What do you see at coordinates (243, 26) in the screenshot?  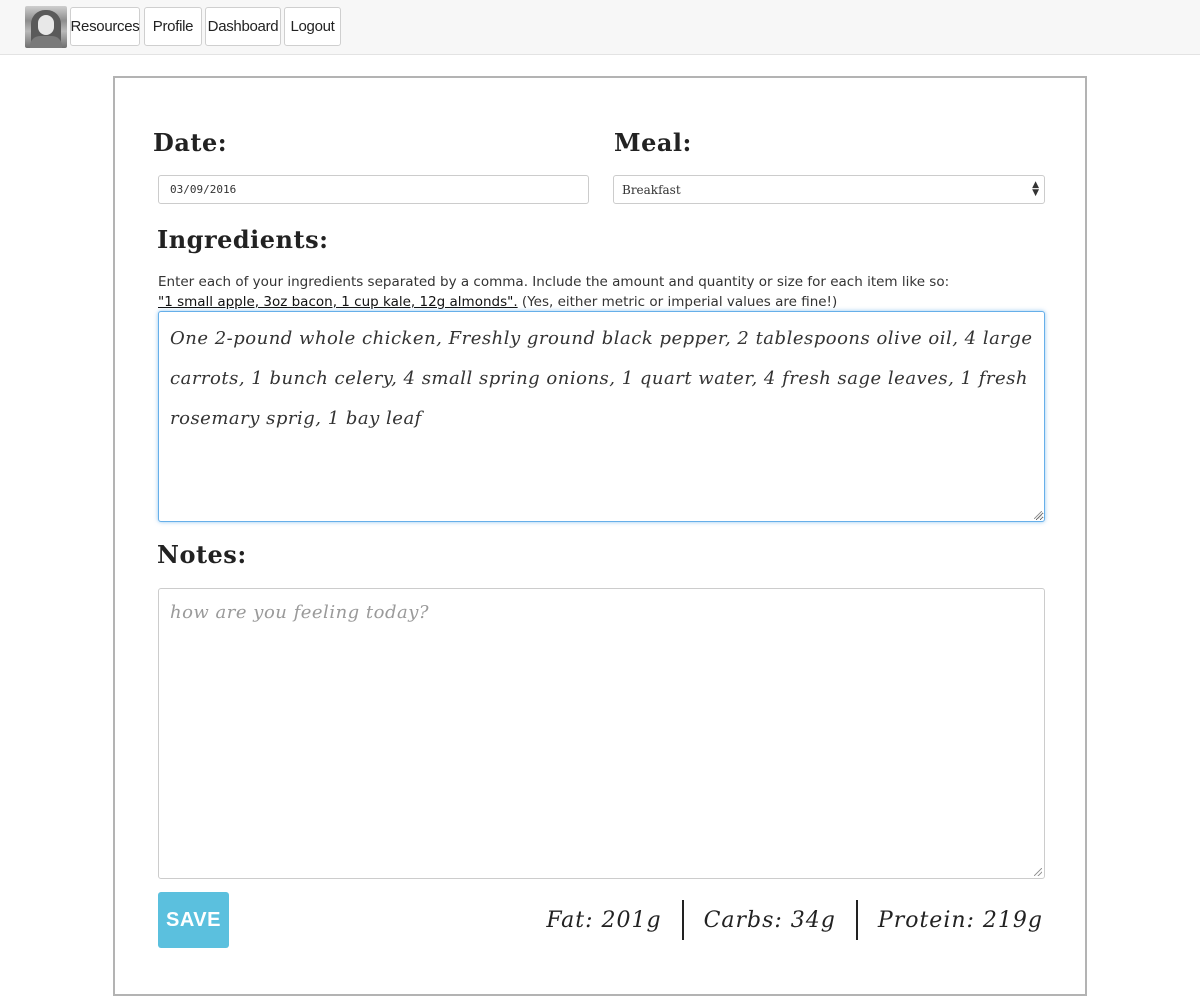 I see `nav-dashboard-button: Dashboard` at bounding box center [243, 26].